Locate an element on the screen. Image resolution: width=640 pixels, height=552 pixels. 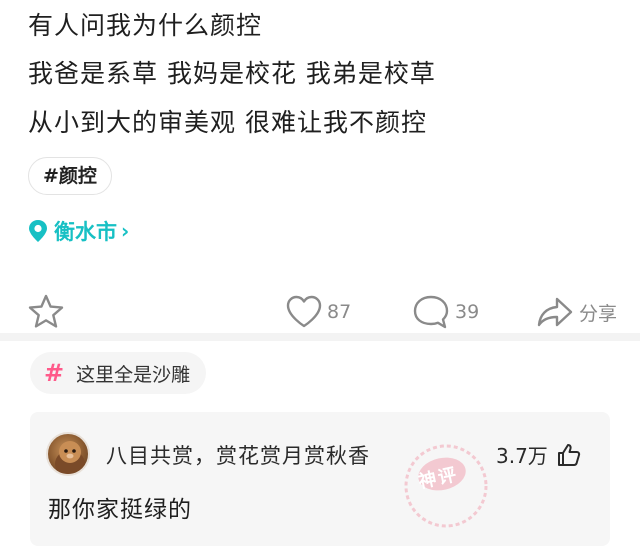
post-text-line-2: 我爸是系草 我妈是校花 我弟是校草 is located at coordinates (232, 73).